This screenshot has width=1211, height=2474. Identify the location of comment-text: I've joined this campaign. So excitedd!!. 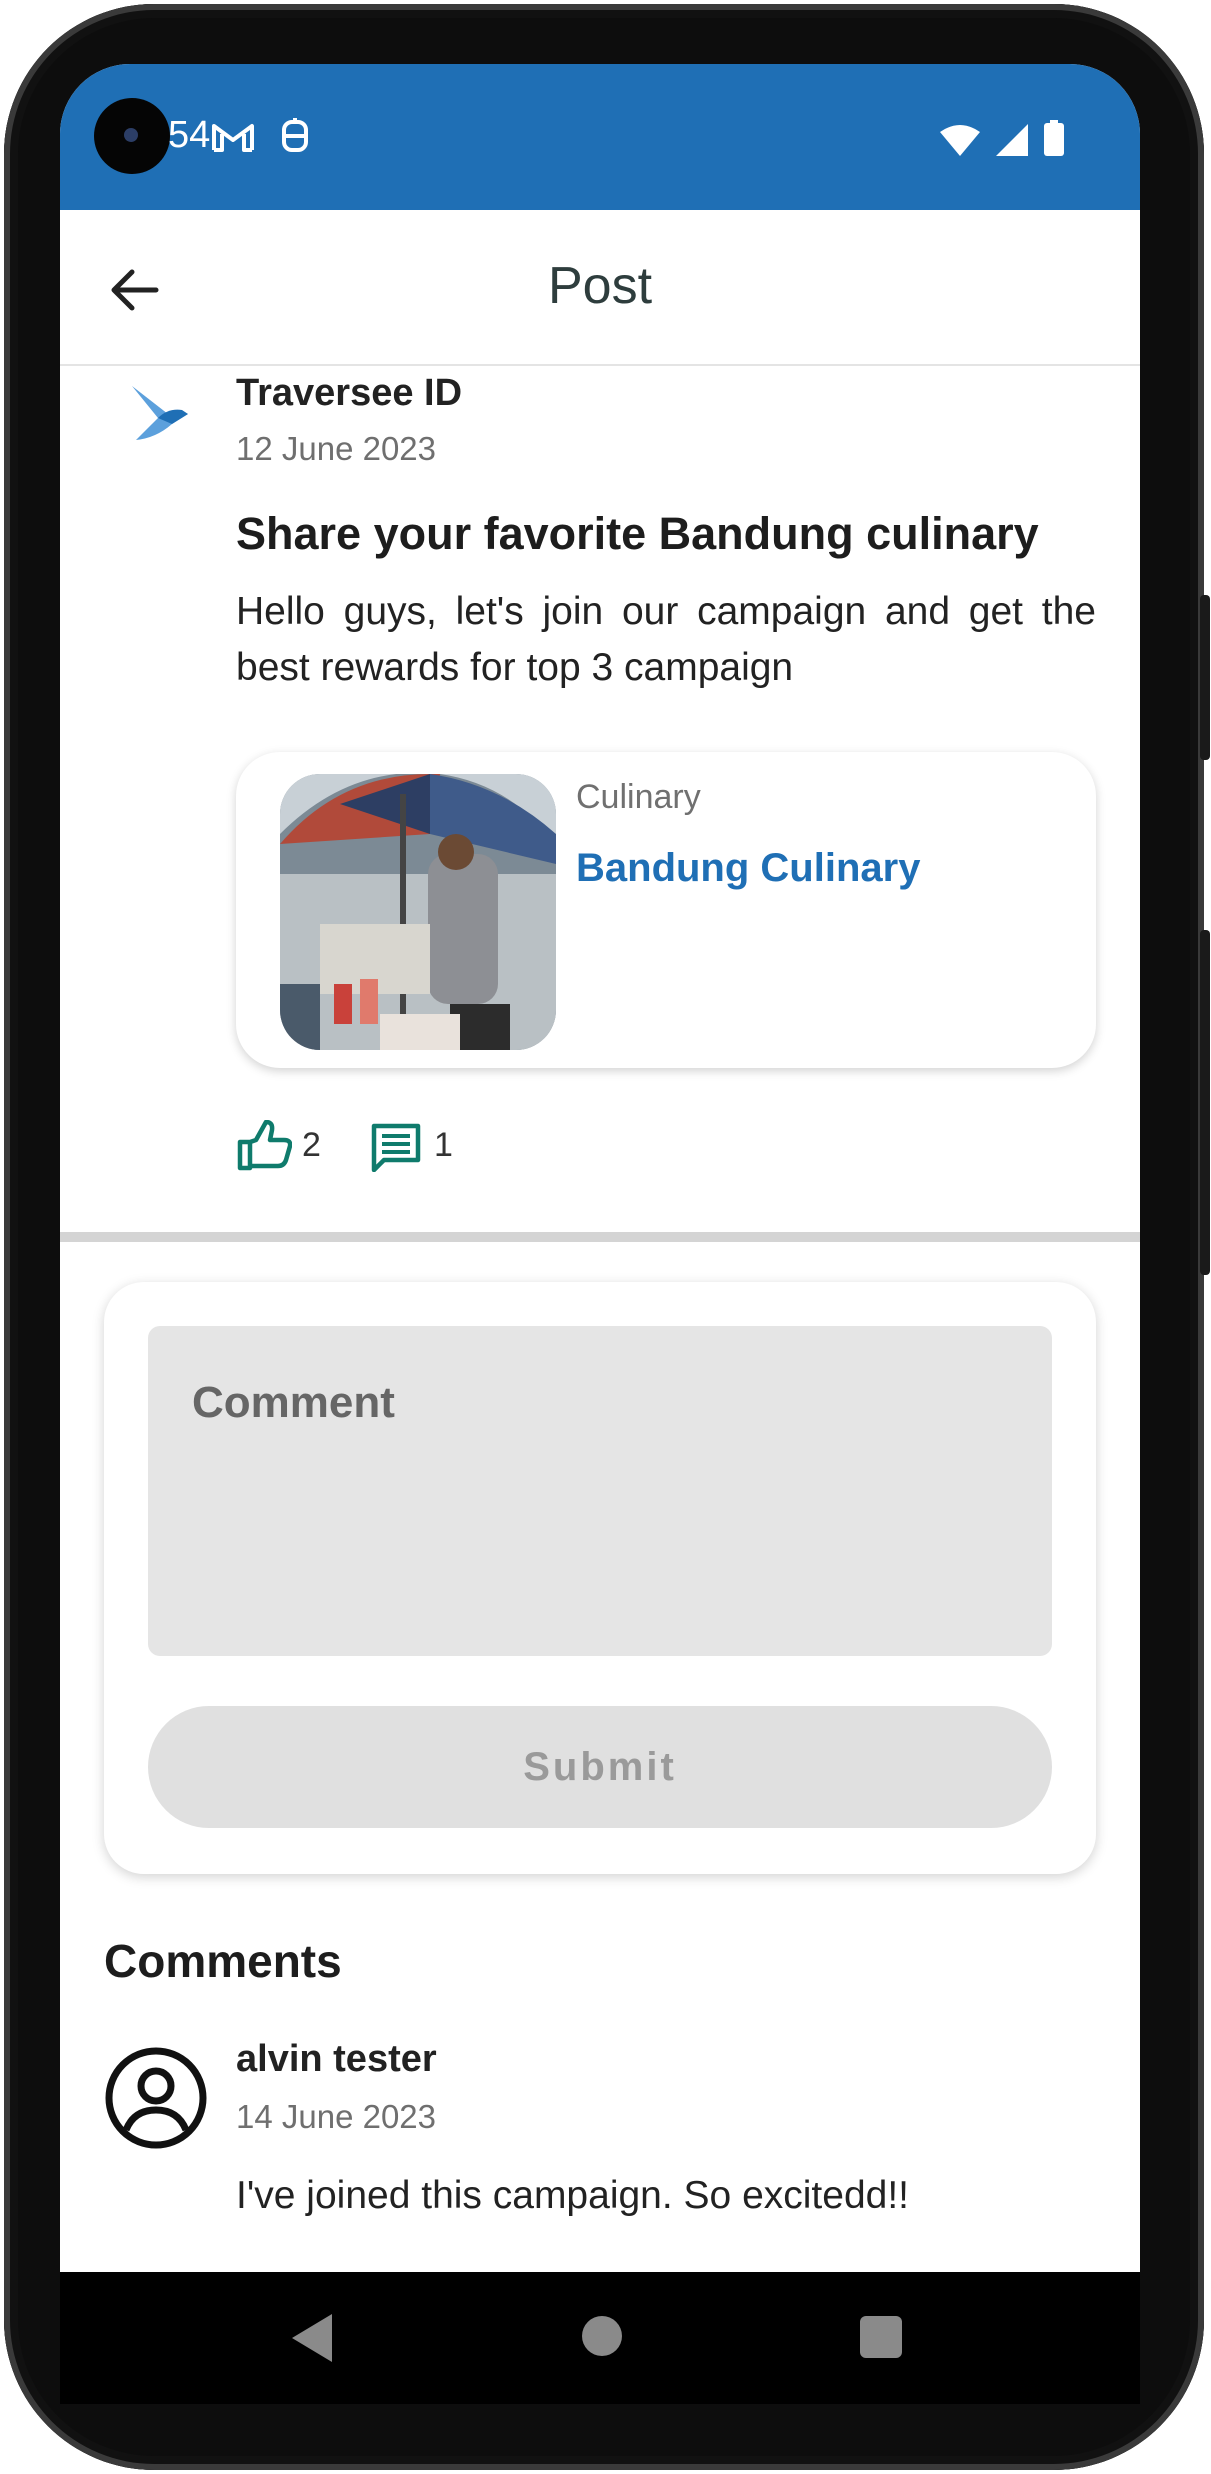
(572, 2195).